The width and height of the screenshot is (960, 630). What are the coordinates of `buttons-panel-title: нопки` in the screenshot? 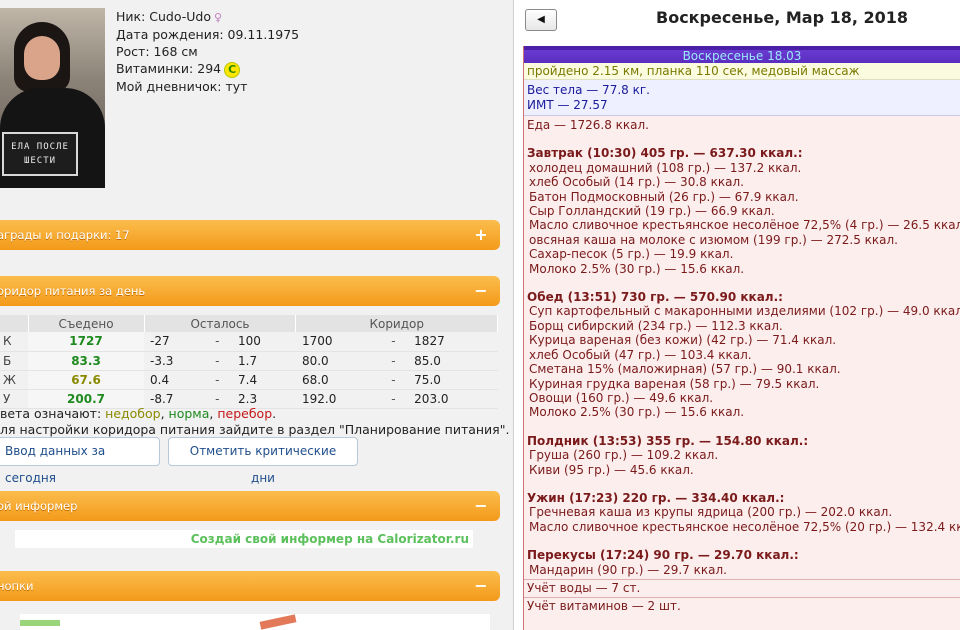 It's located at (17, 586).